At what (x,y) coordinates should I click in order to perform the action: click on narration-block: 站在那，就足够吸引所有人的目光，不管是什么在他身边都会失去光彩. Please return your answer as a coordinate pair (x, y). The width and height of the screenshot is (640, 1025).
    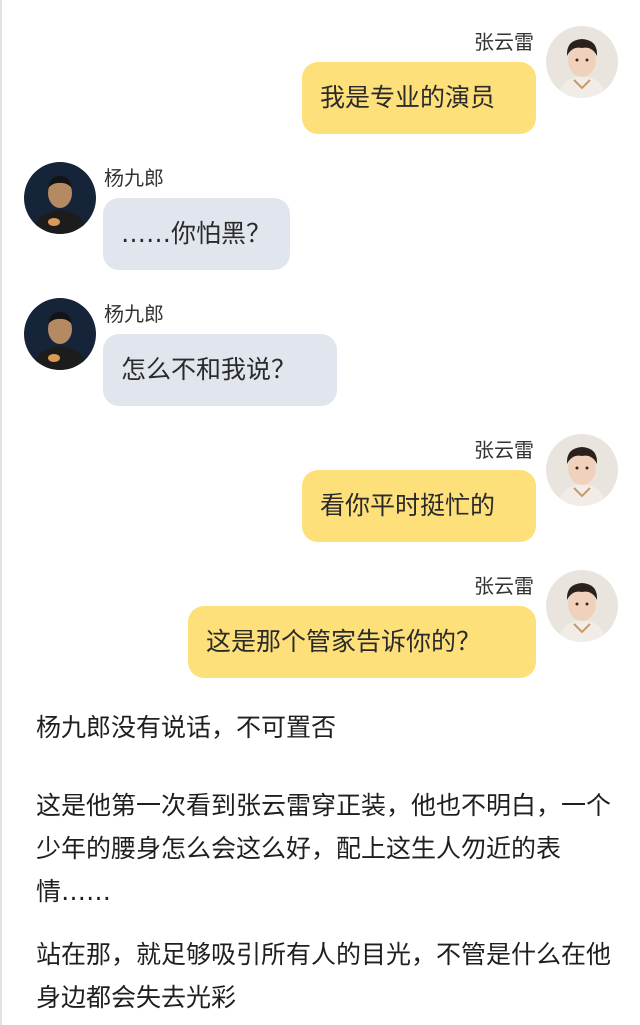
    Looking at the image, I should click on (324, 976).